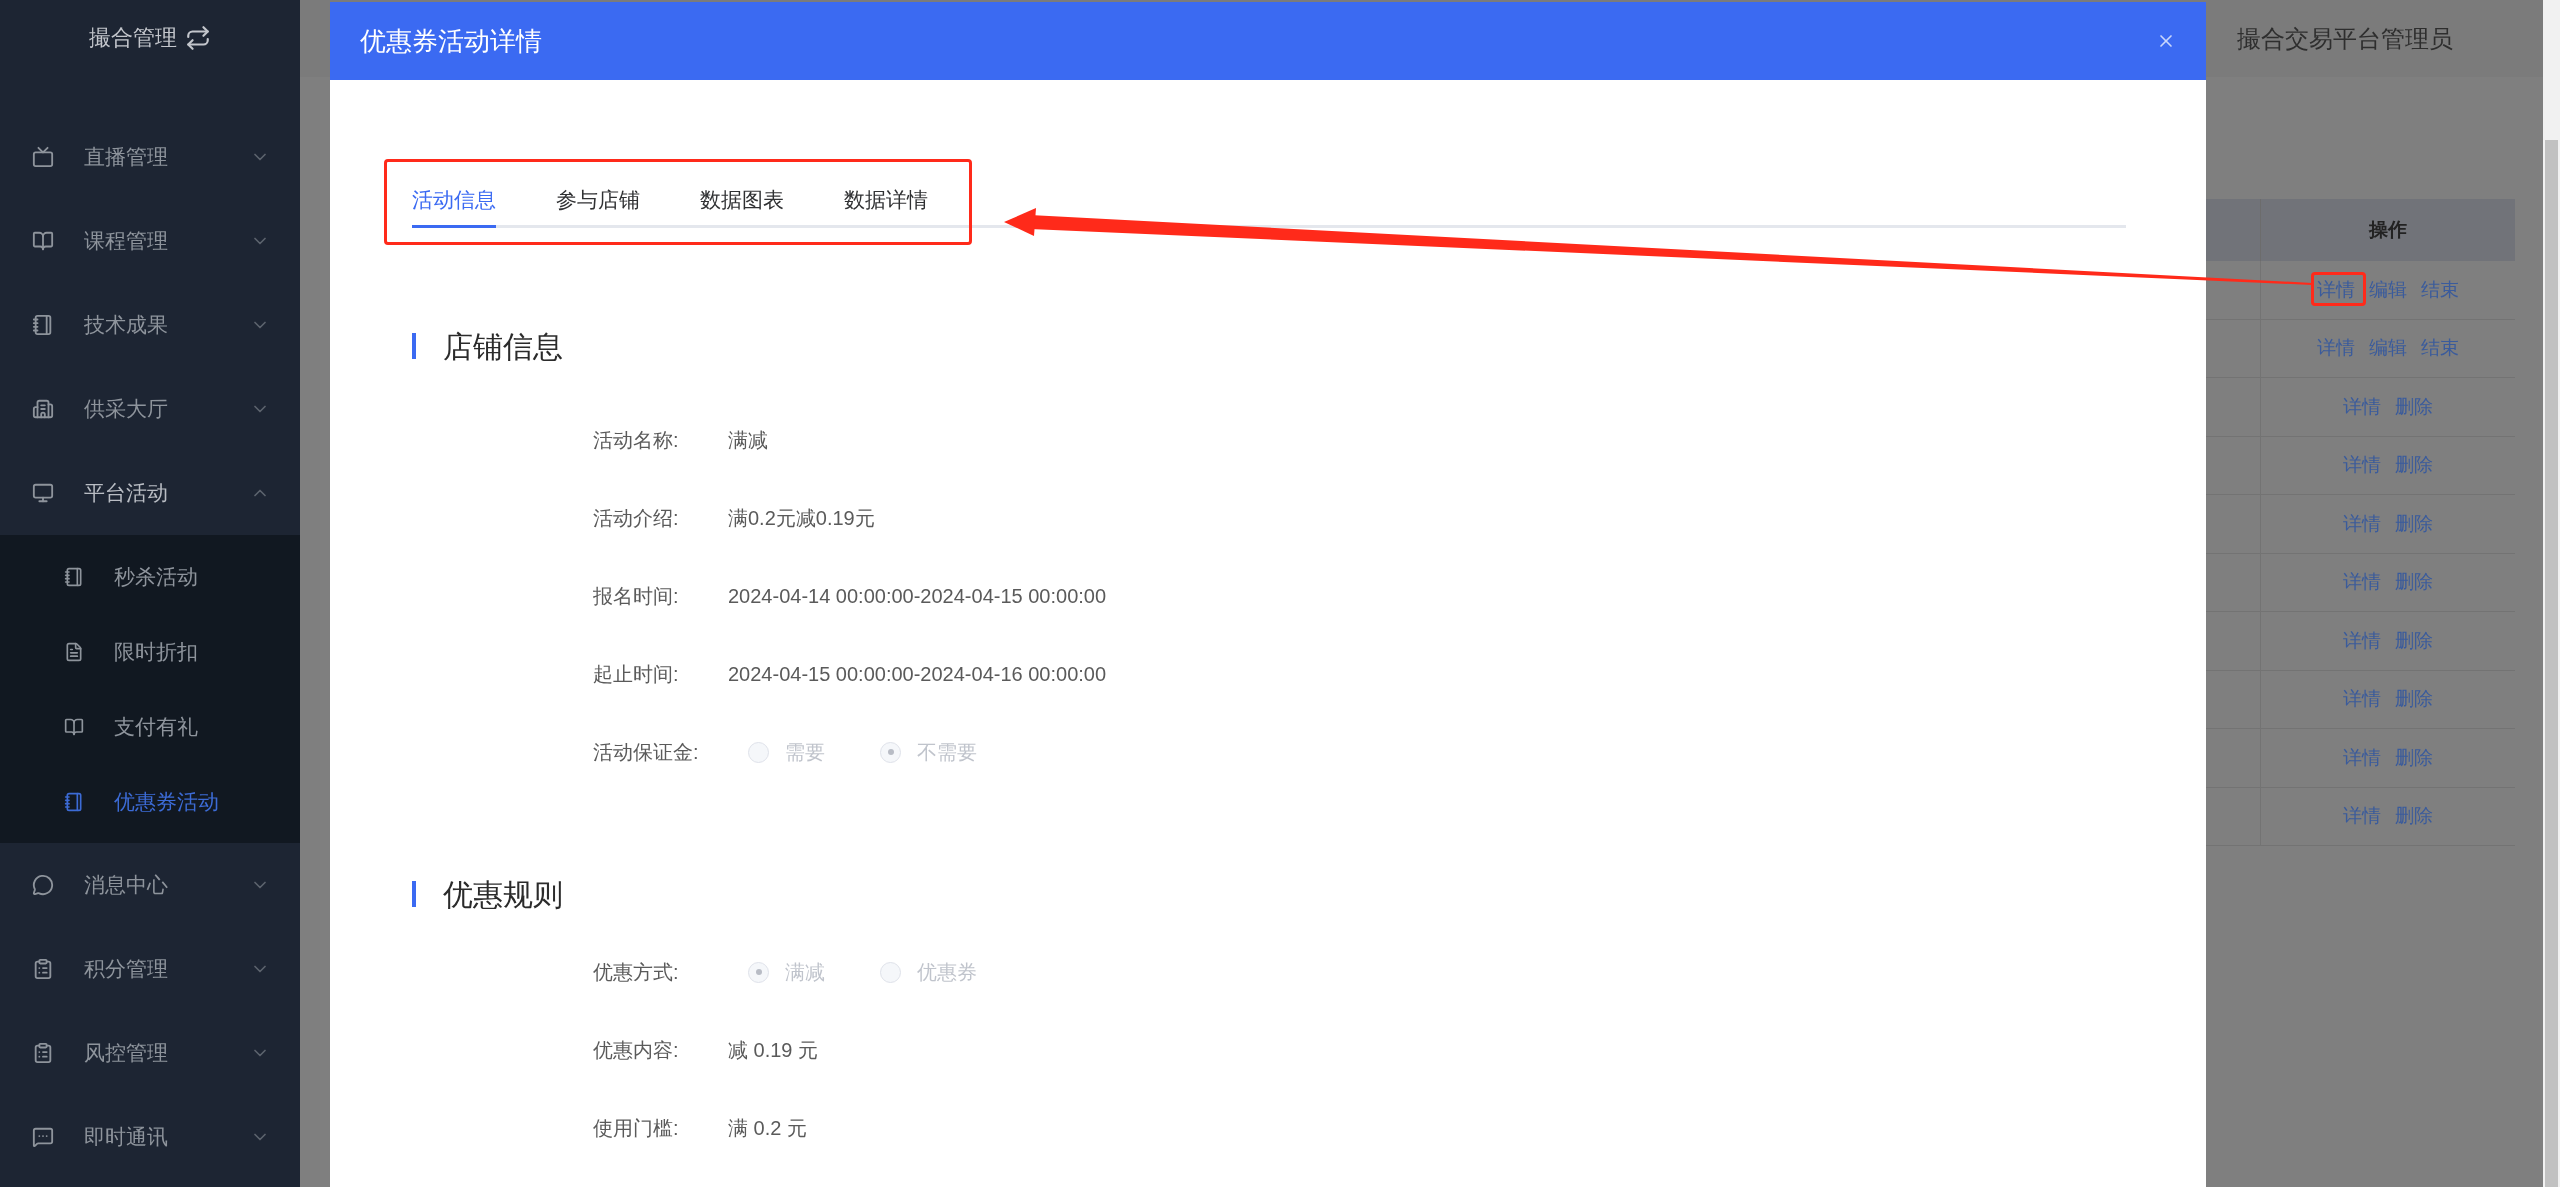  Describe the element at coordinates (2551, 593) in the screenshot. I see `scrollbar` at that location.